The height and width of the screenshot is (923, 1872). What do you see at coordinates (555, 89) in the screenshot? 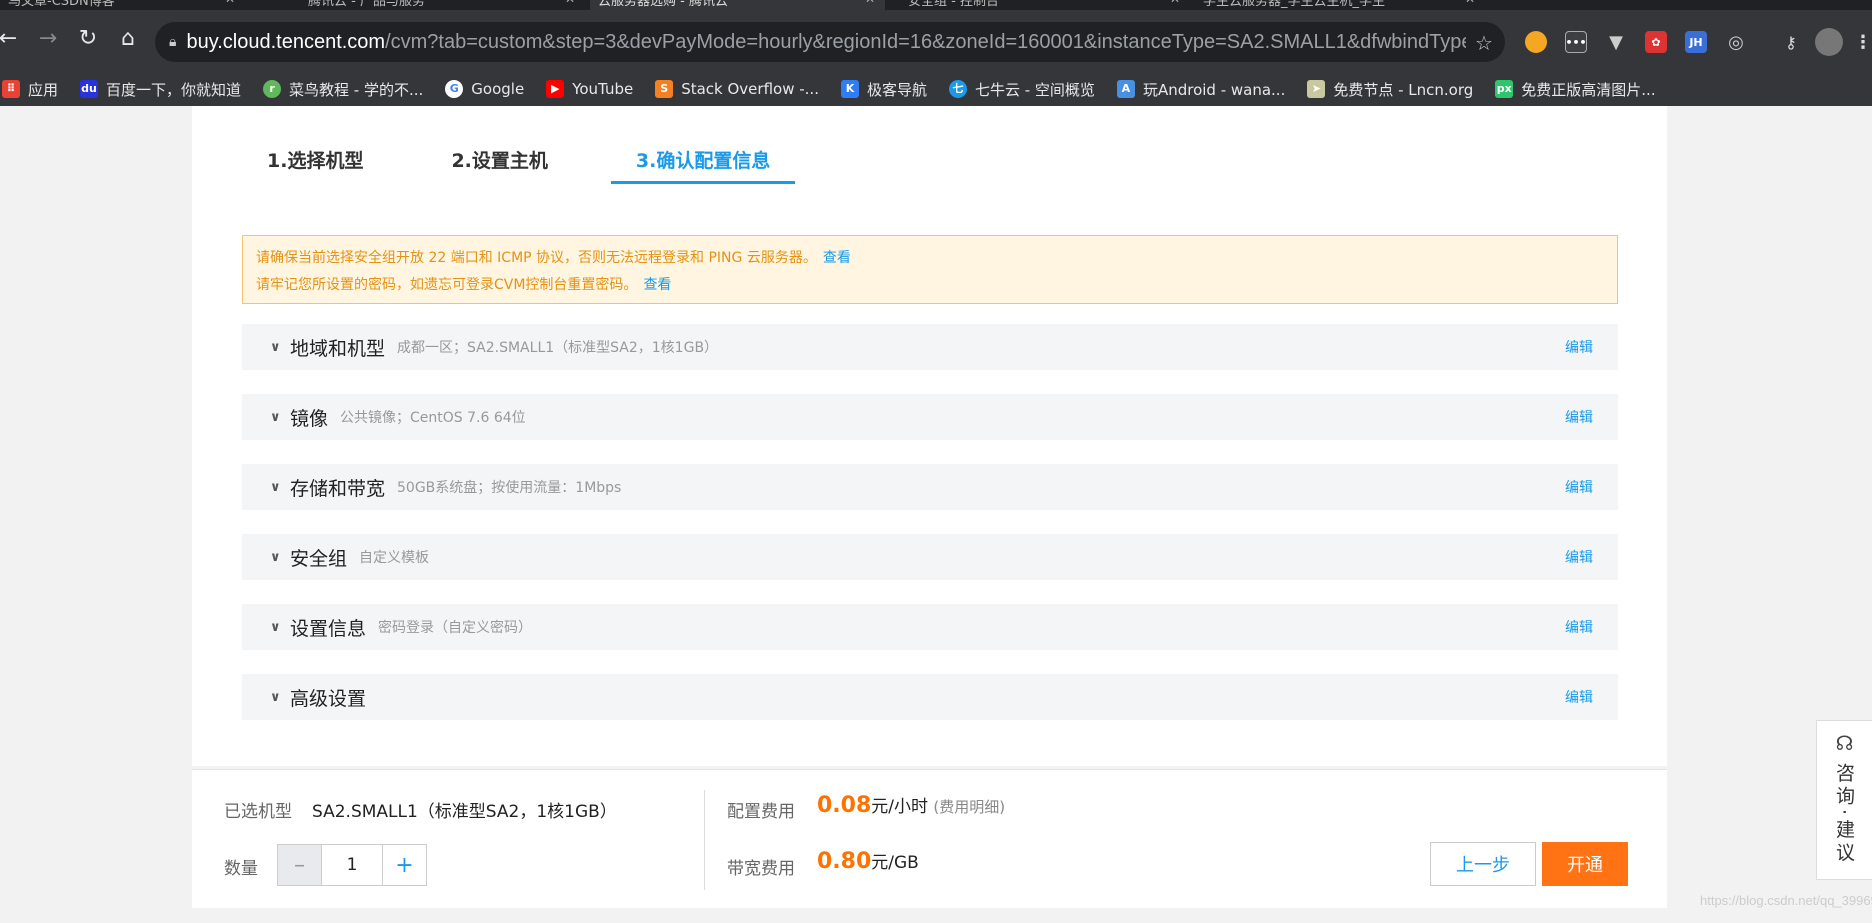
I see `youtube-icon: ▶` at bounding box center [555, 89].